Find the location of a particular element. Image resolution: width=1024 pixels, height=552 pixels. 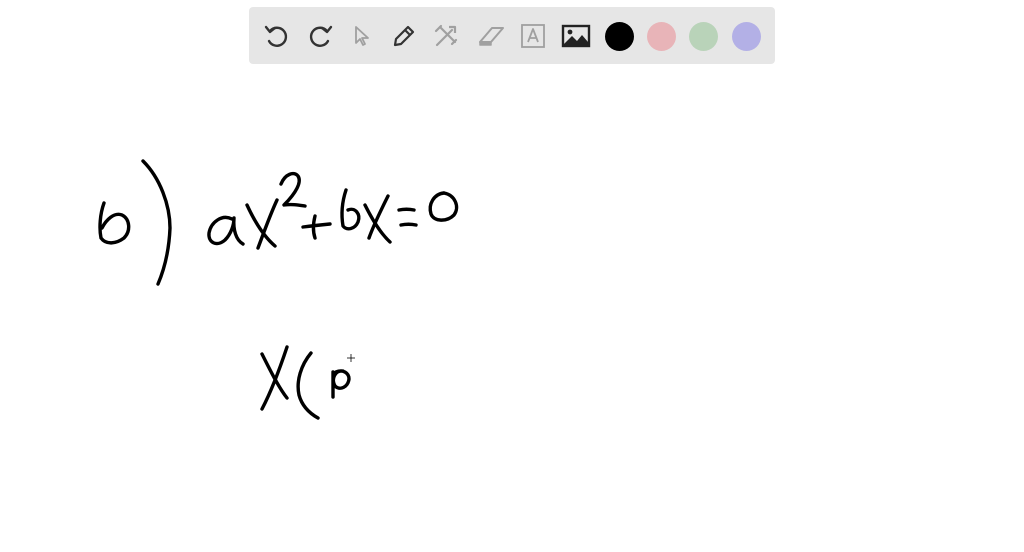

ink-equals-bottom is located at coordinates (408, 224).